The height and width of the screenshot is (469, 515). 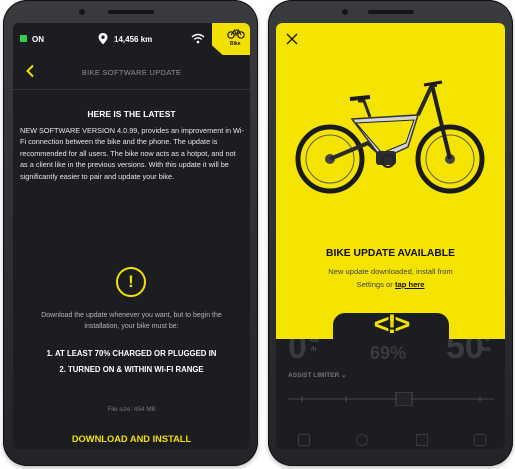 I want to click on wifi-icon, so click(x=198, y=38).